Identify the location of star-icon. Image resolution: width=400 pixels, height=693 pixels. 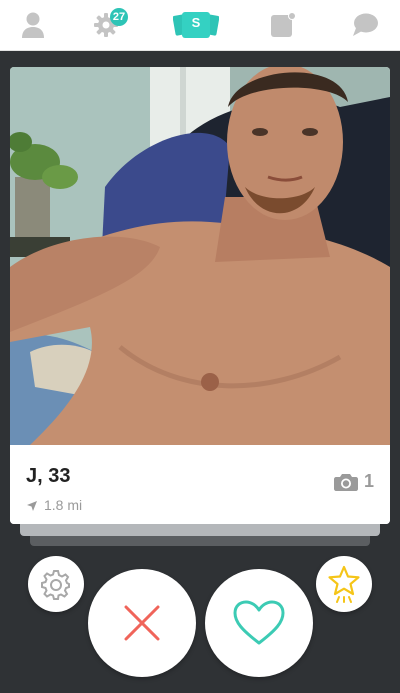
(344, 584).